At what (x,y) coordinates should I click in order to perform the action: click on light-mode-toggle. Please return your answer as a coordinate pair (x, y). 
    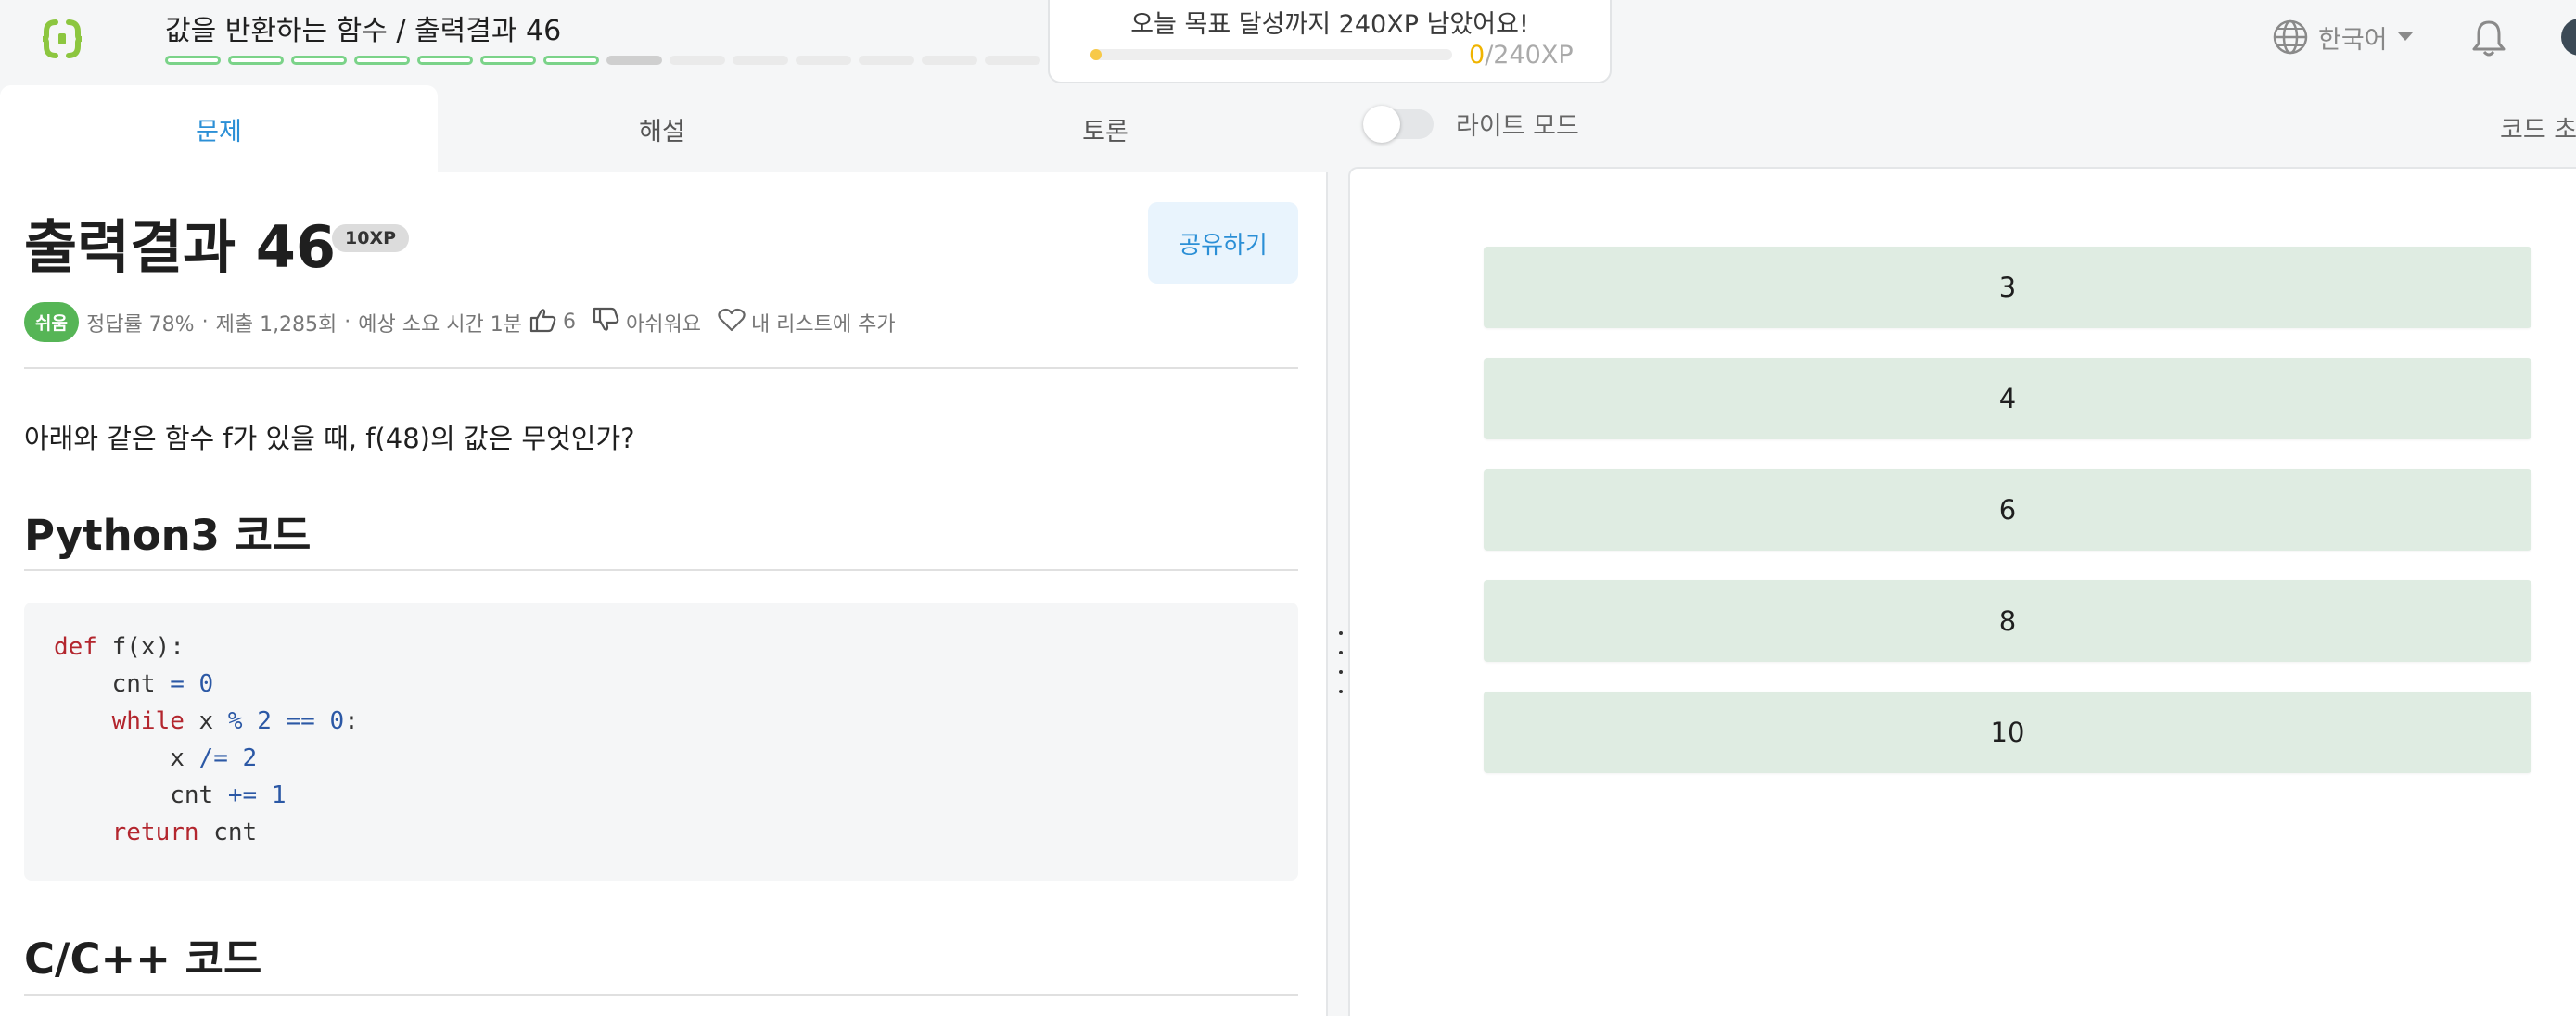
    Looking at the image, I should click on (1398, 124).